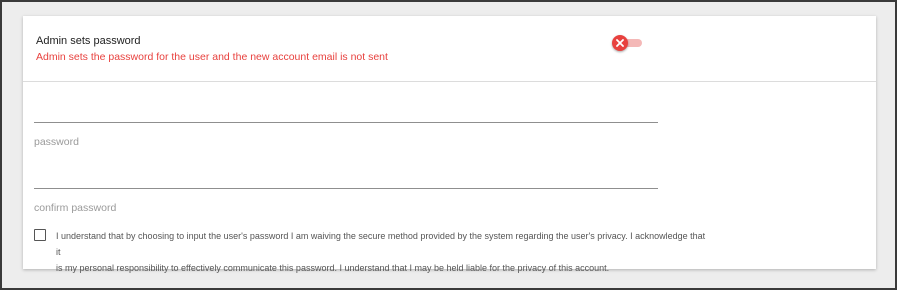  I want to click on admin-sets-password-toggle, so click(628, 43).